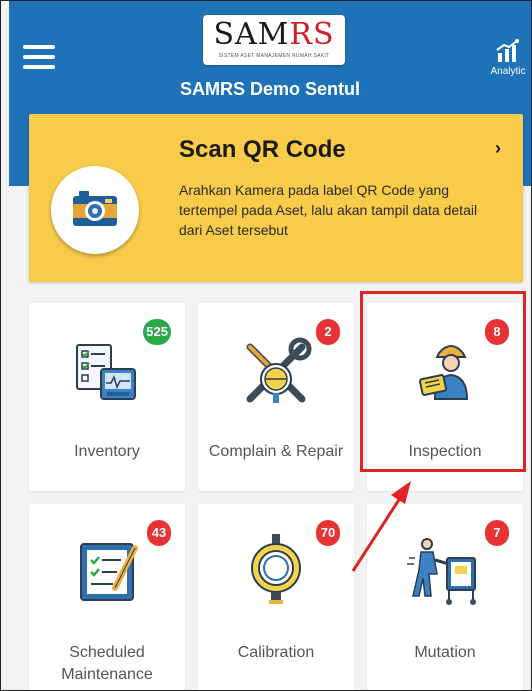 This screenshot has width=532, height=691. Describe the element at coordinates (381, 526) in the screenshot. I see `annotation-arrow-icon` at that location.